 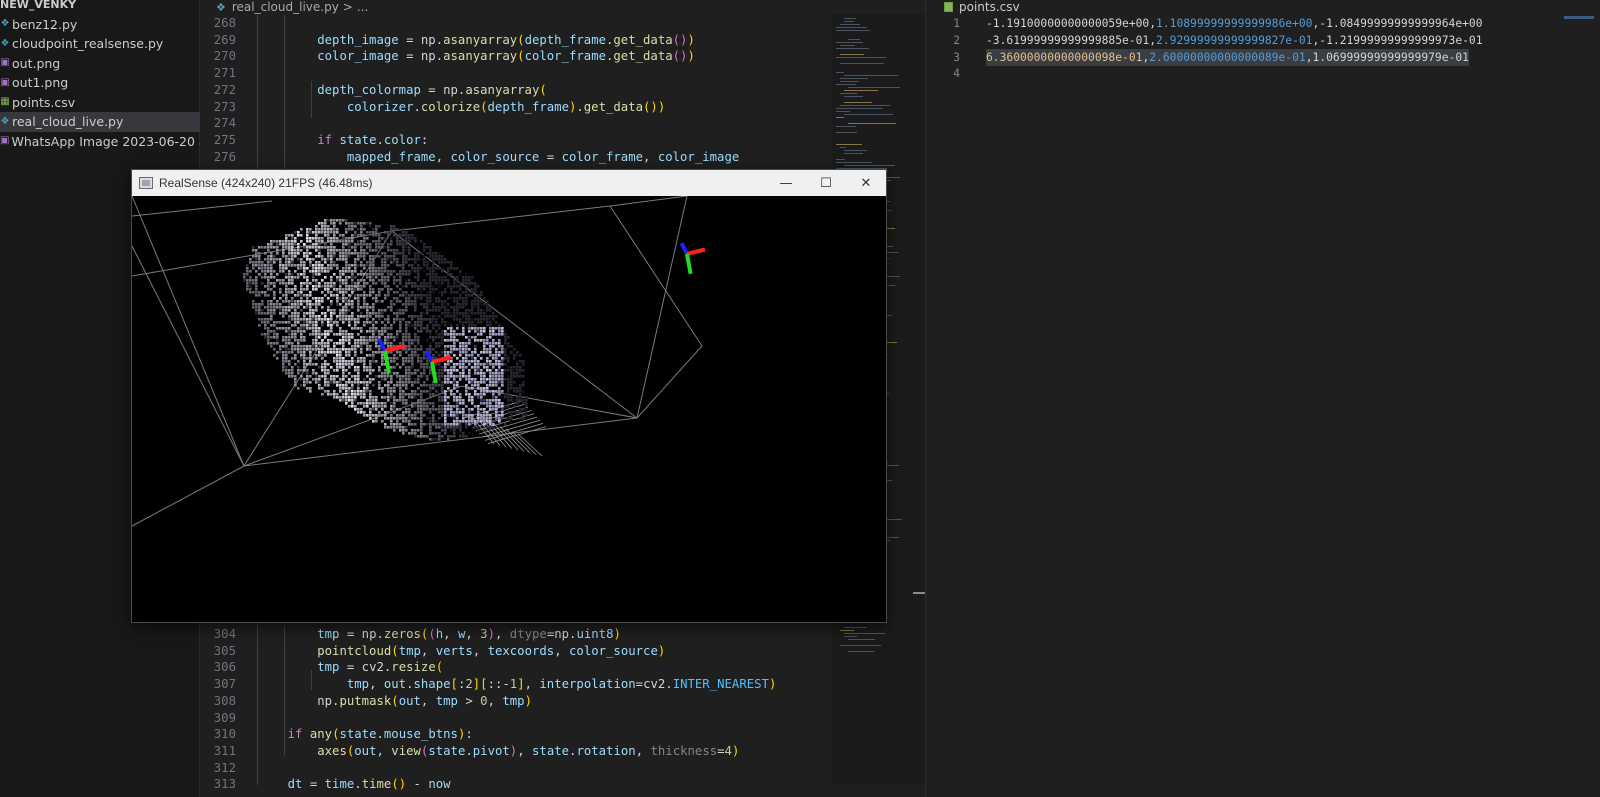 What do you see at coordinates (510, 123) in the screenshot?
I see `code-line: 274` at bounding box center [510, 123].